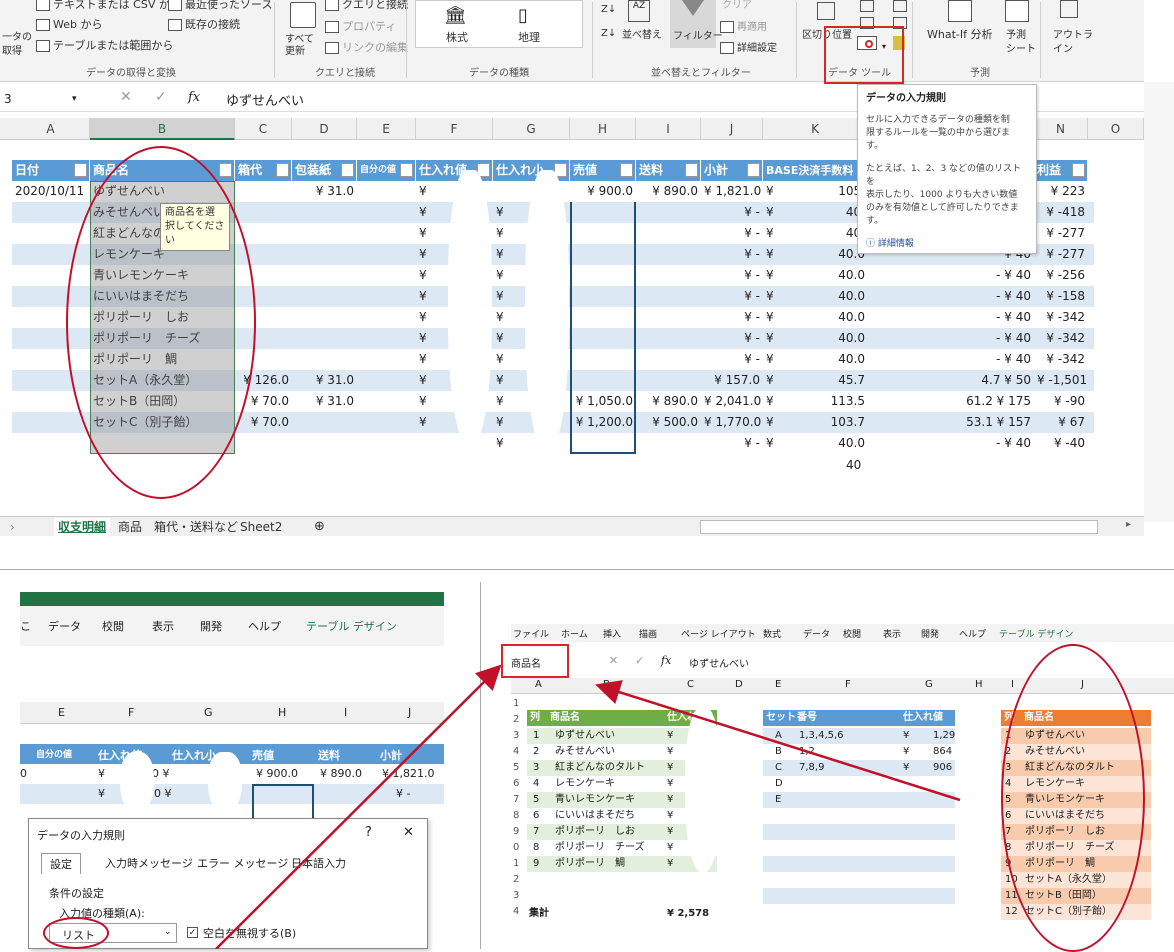  What do you see at coordinates (358, 806) in the screenshot?
I see `arrow-dialog-to-namebox` at bounding box center [358, 806].